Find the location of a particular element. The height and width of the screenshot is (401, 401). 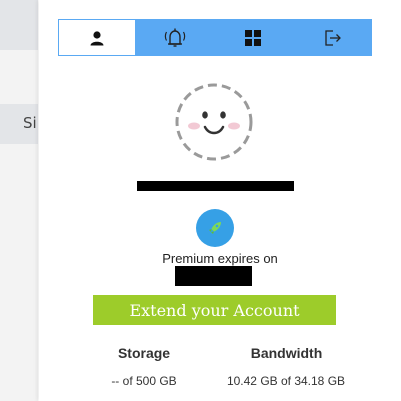

background-page is located at coordinates (19, 200).